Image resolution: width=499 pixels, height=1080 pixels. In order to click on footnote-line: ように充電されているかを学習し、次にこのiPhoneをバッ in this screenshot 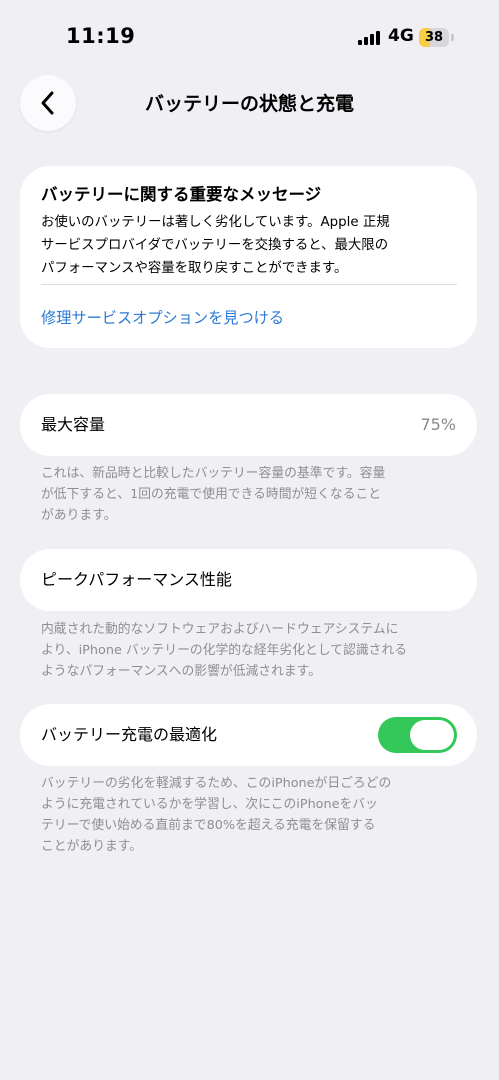, I will do `click(209, 804)`.